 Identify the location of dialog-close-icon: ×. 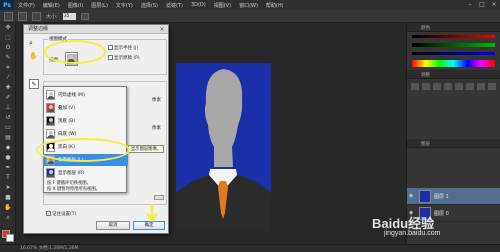
(162, 29).